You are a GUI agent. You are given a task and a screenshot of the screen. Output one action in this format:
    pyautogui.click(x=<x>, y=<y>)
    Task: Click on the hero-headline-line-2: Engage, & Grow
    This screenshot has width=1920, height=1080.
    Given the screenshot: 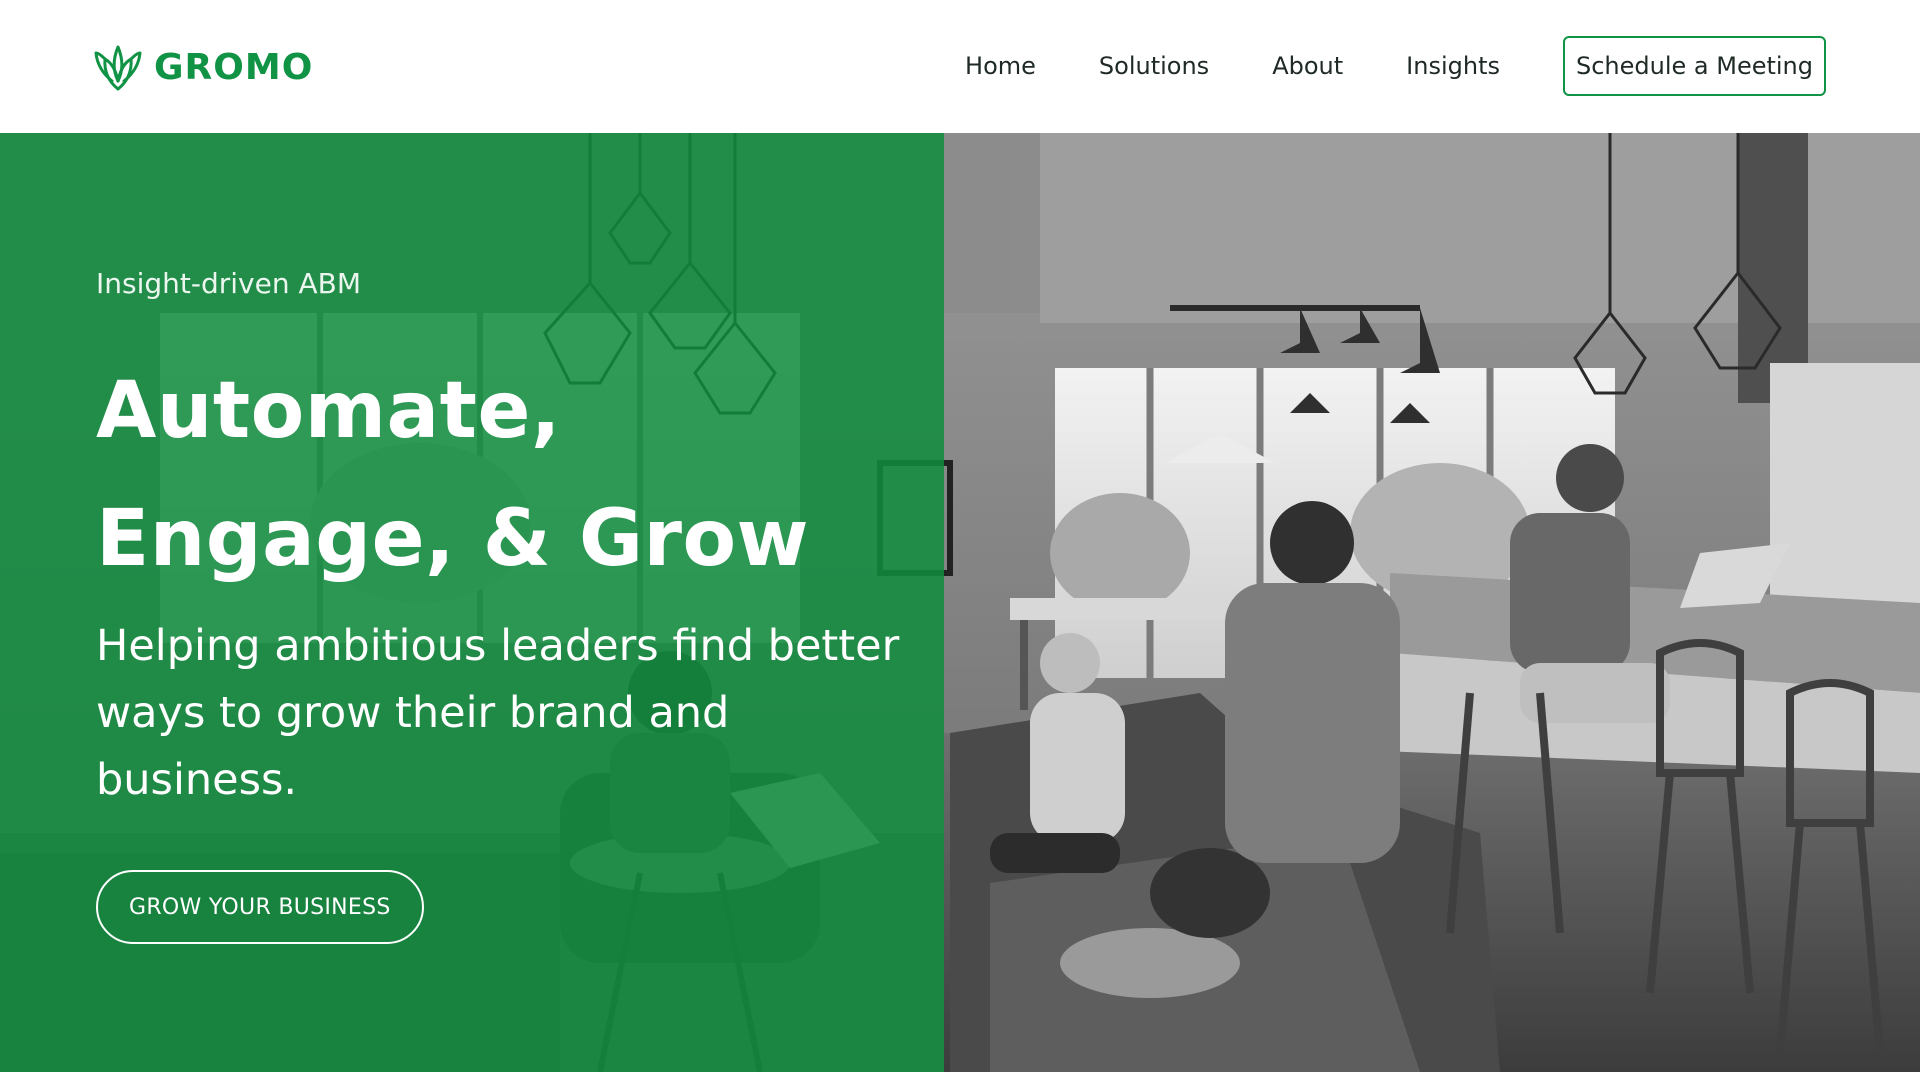 What is the action you would take?
    pyautogui.click(x=453, y=539)
    